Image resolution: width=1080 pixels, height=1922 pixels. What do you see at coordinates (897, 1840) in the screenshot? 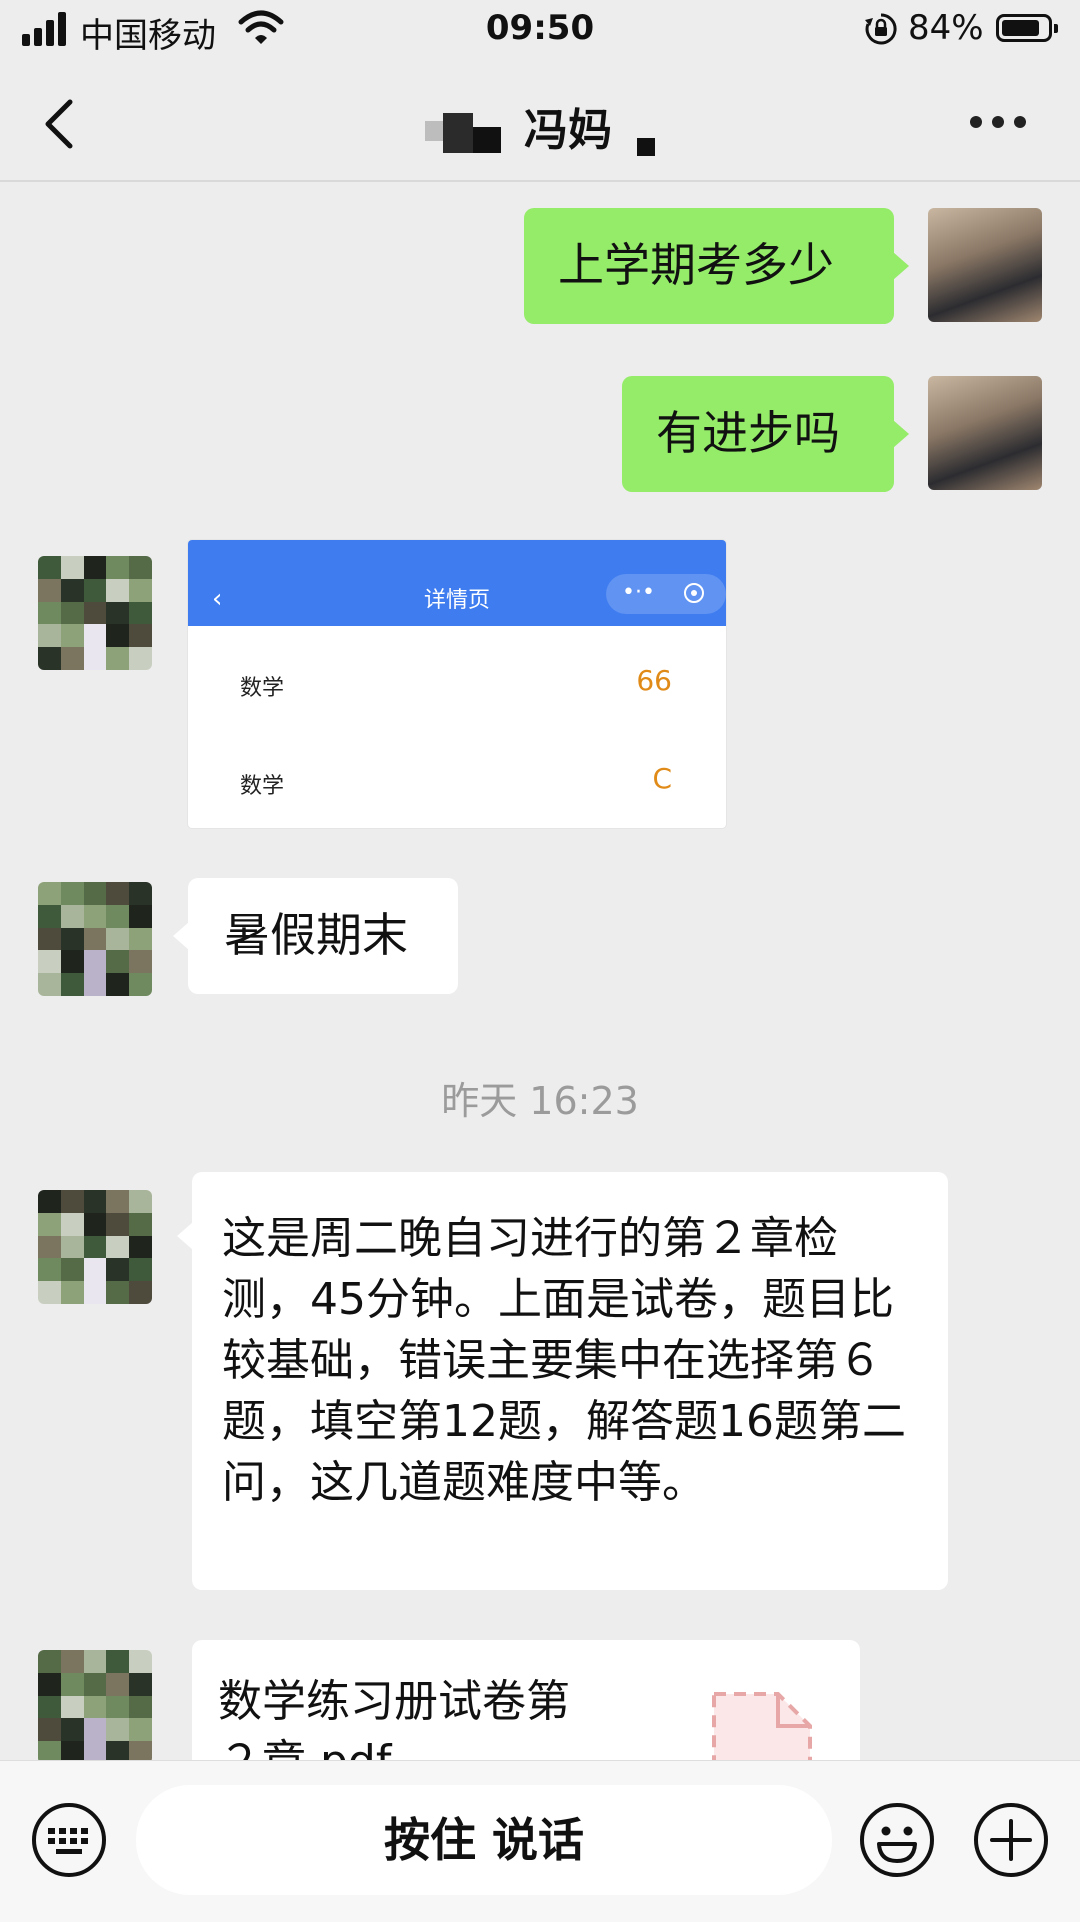
I see `emoji-icon` at bounding box center [897, 1840].